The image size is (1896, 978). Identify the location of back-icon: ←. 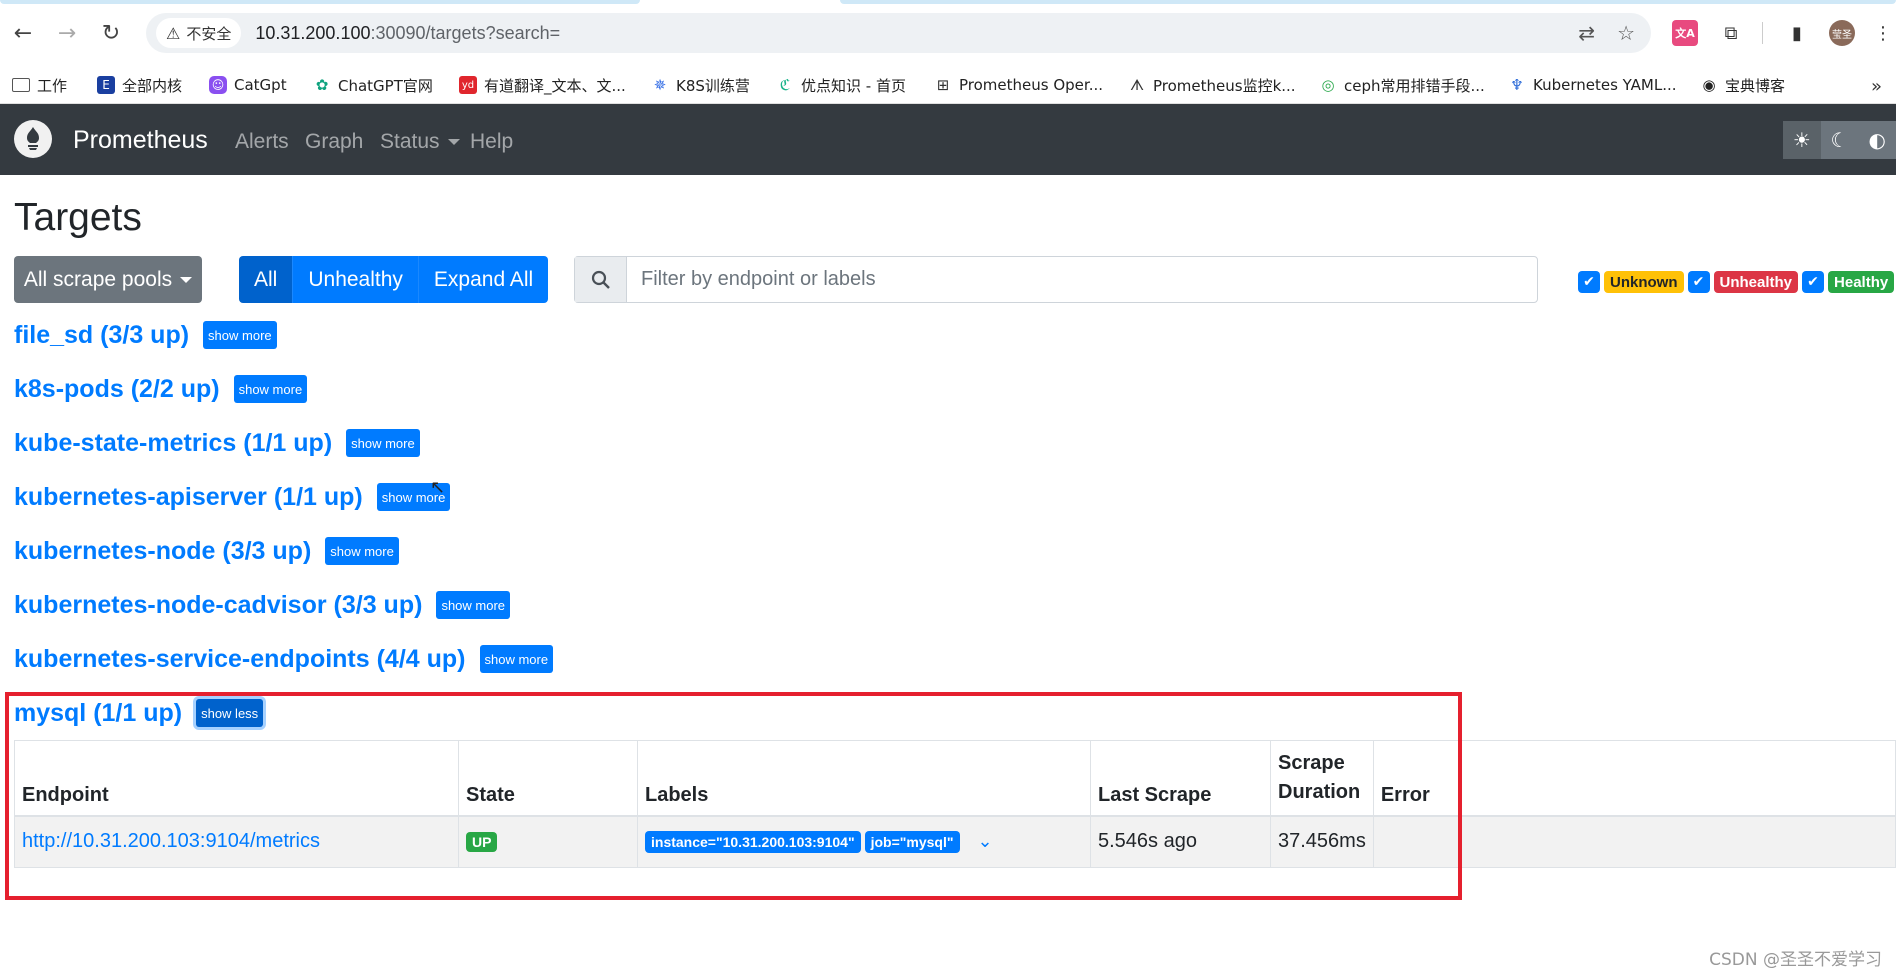
(23, 33).